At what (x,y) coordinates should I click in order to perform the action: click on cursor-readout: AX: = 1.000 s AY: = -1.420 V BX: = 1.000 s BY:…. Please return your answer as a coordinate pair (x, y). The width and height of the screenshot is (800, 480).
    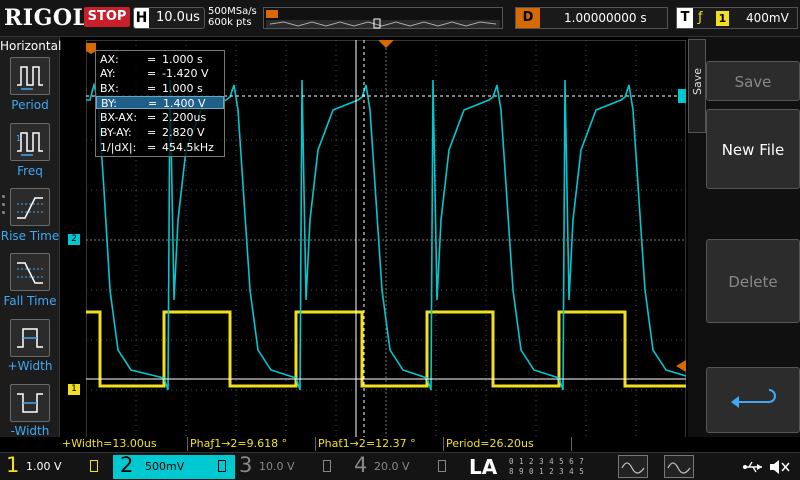
    Looking at the image, I should click on (160, 103).